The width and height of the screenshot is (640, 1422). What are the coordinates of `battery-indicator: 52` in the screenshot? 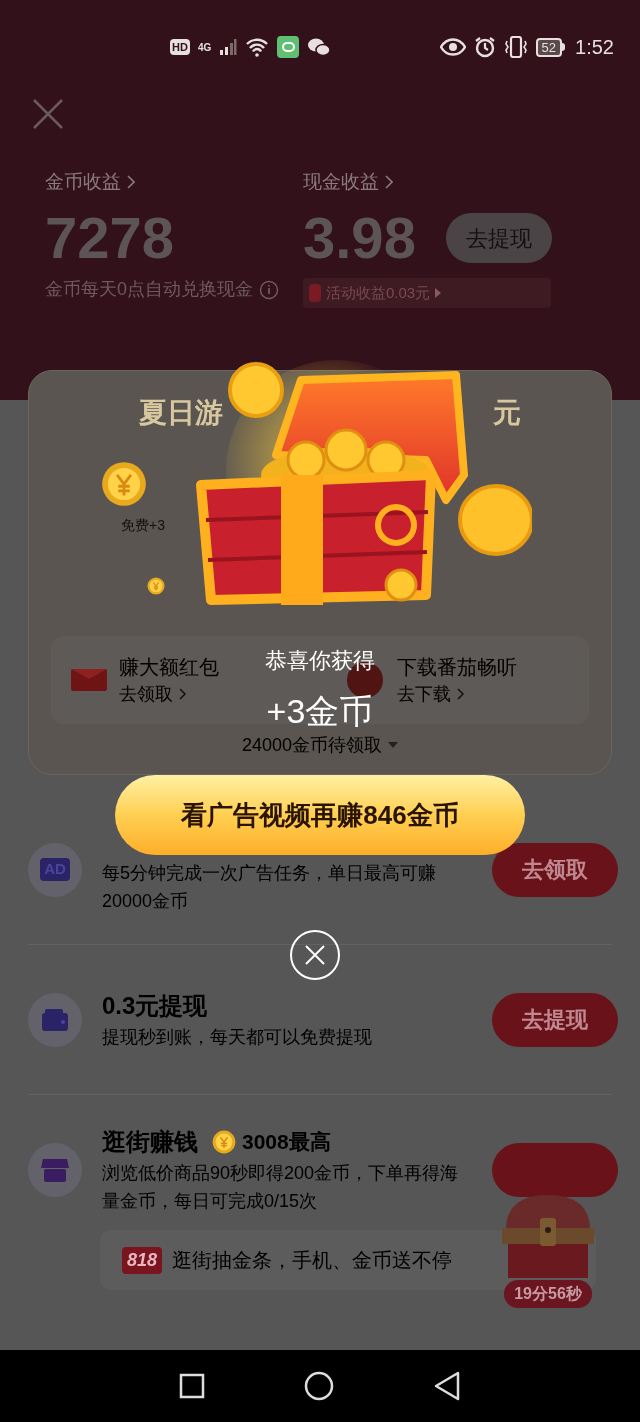 It's located at (550, 47).